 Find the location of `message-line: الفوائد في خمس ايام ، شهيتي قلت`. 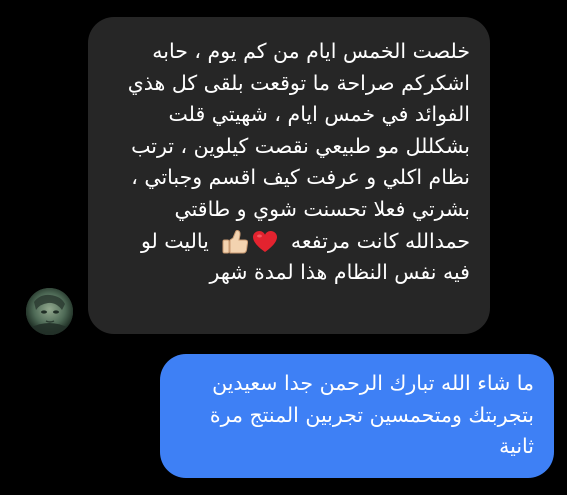

message-line: الفوائد في خمس ايام ، شهيتي قلت is located at coordinates (319, 114).